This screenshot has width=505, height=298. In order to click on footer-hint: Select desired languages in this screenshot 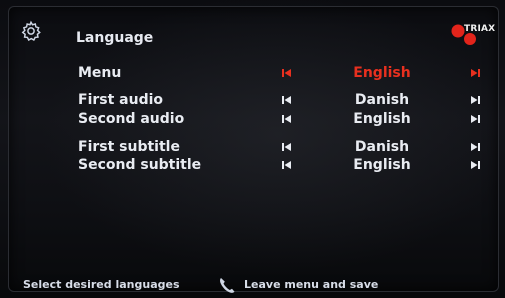, I will do `click(101, 284)`.